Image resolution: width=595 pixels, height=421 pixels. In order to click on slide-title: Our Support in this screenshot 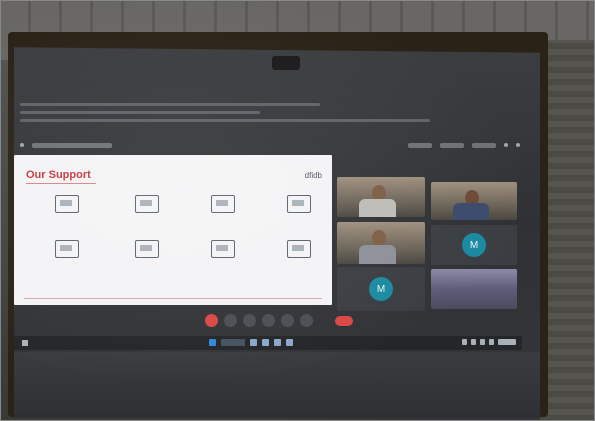, I will do `click(58, 175)`.